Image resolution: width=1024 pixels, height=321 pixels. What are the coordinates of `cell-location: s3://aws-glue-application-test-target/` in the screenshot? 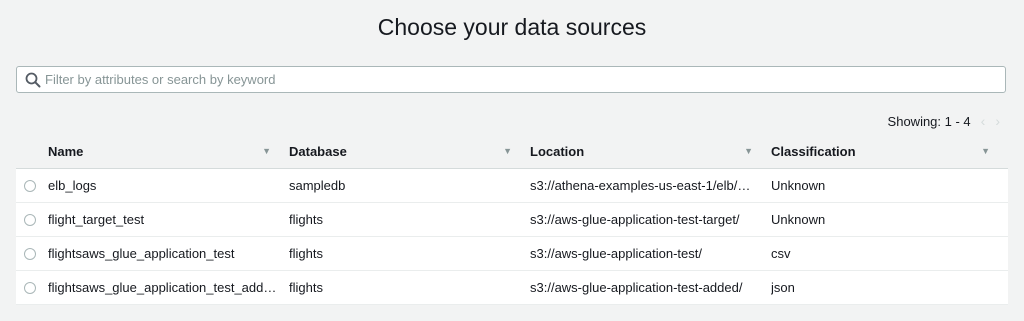 It's located at (635, 219).